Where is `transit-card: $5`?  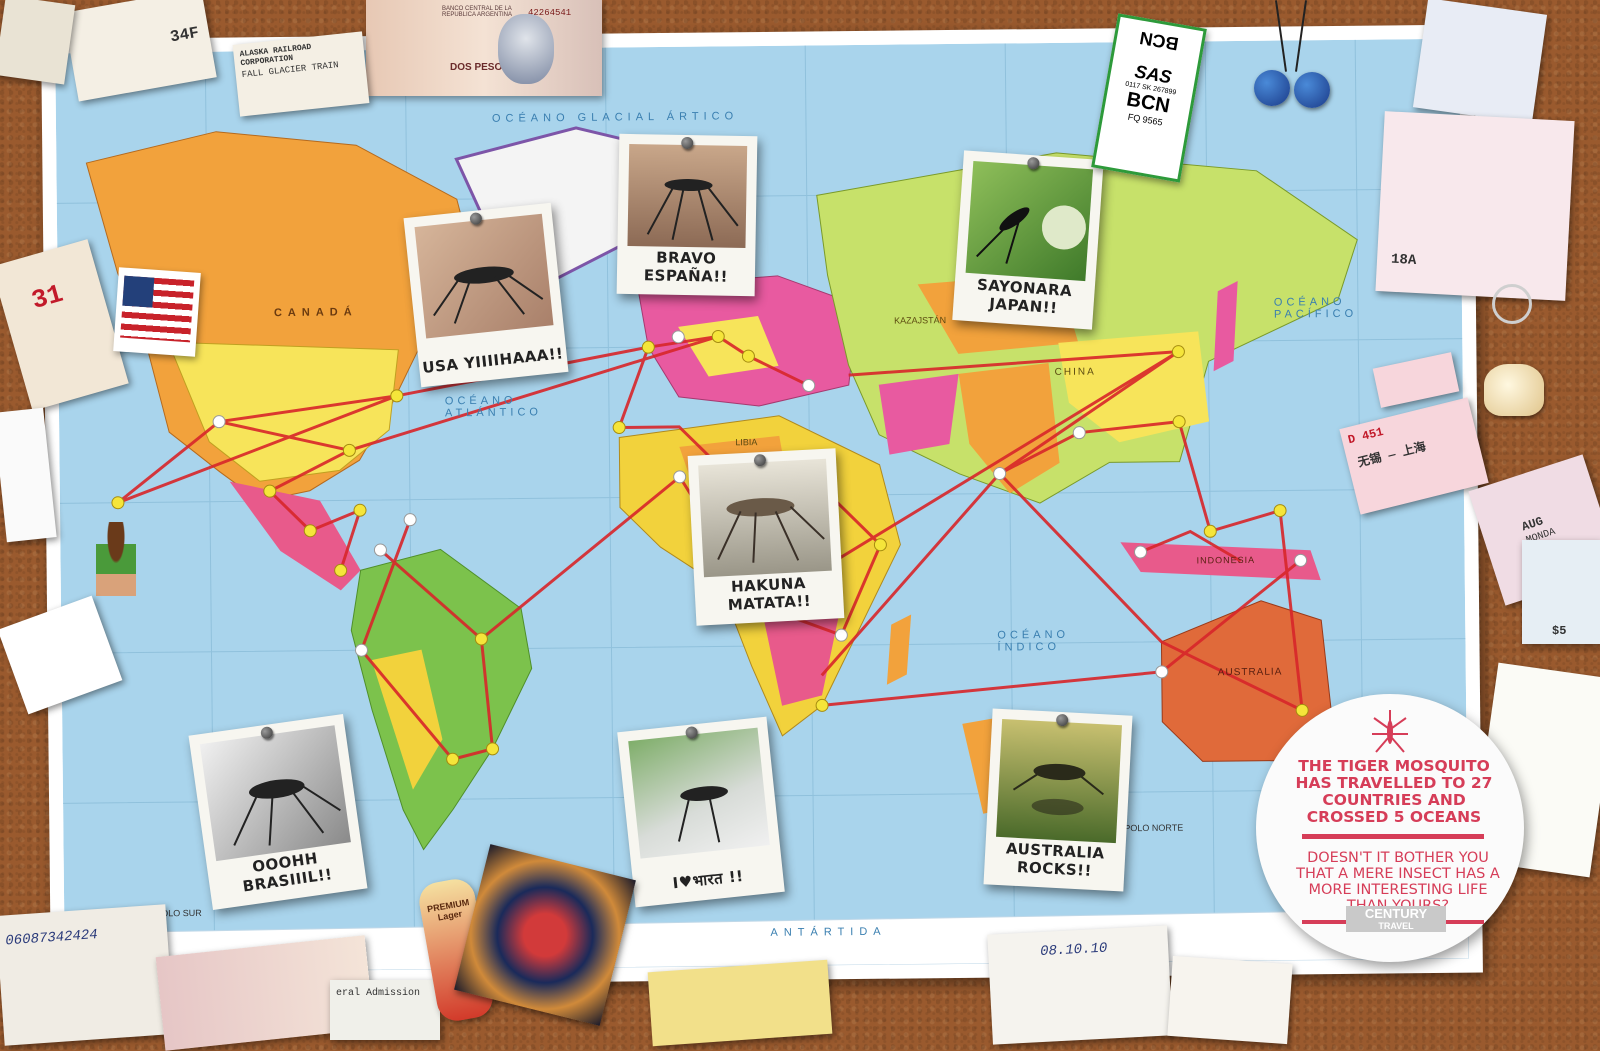
transit-card: $5 is located at coordinates (1561, 592).